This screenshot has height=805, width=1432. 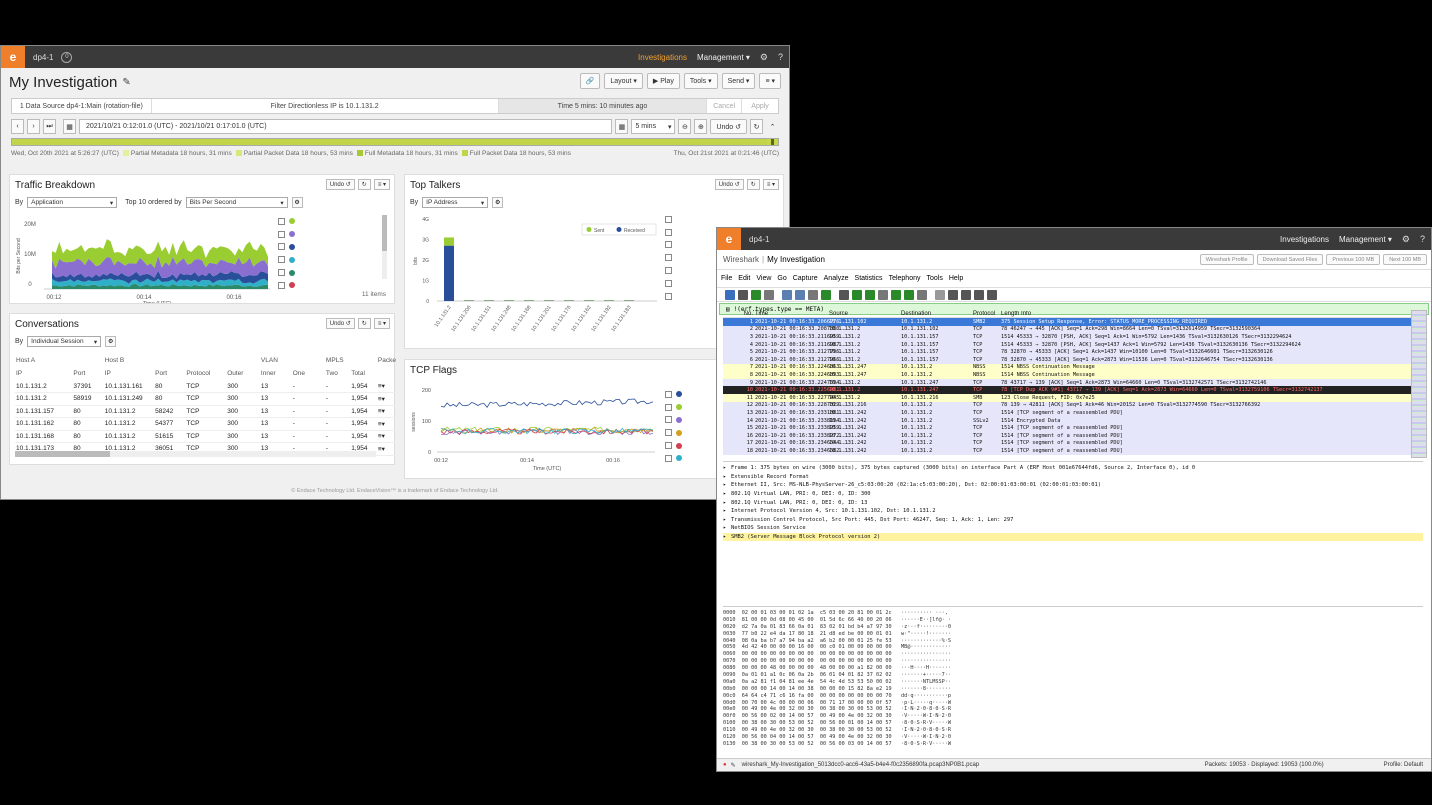 What do you see at coordinates (721, 219) in the screenshot?
I see `talker-item` at bounding box center [721, 219].